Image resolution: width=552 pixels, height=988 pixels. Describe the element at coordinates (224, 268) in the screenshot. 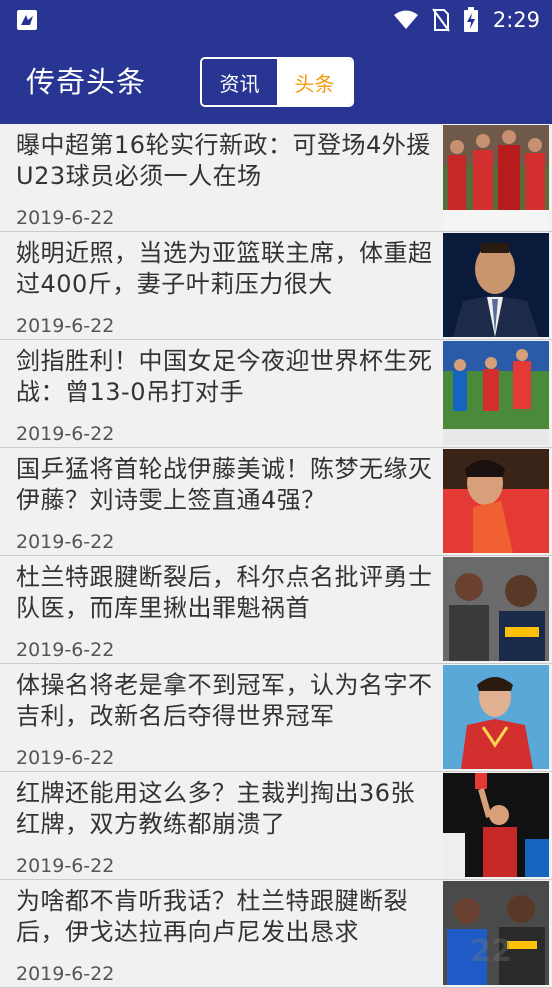

I see `news-title: 姚明近照，当选为亚篮联主席，体重超过400斤，妻子叶莉压力很大` at that location.